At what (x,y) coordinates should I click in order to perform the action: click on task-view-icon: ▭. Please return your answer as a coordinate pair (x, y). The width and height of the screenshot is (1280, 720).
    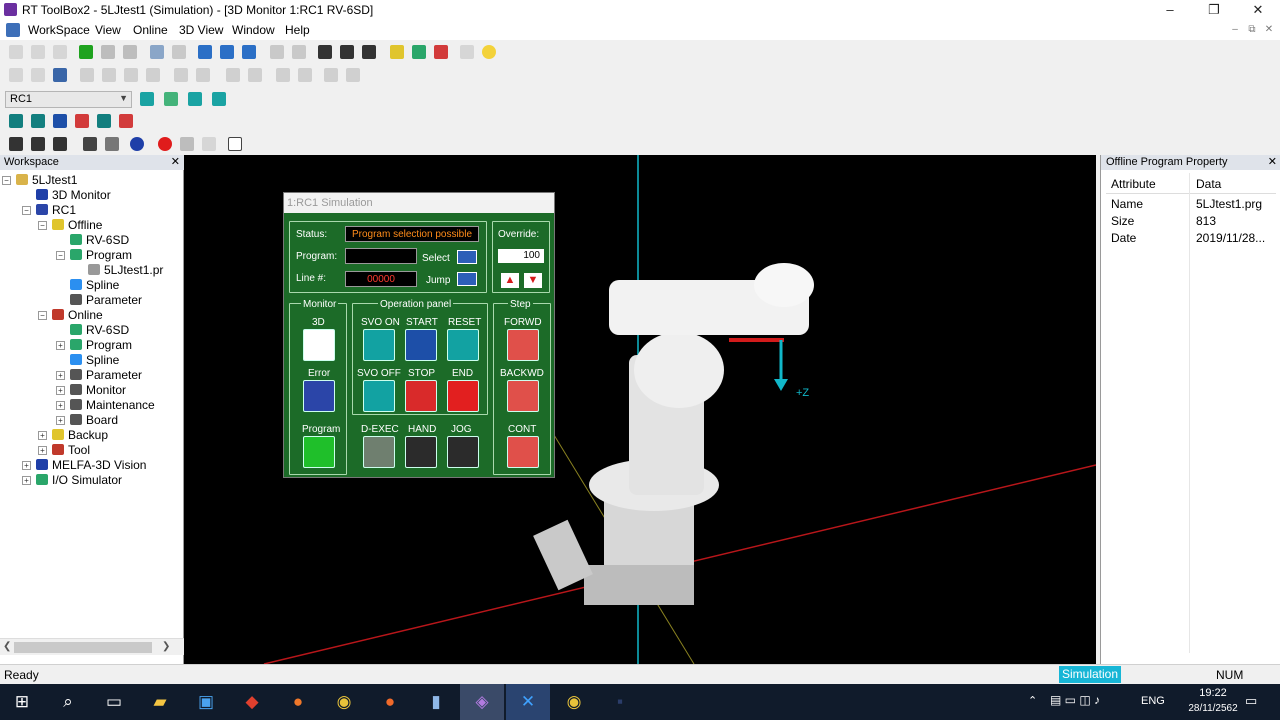
    Looking at the image, I should click on (114, 702).